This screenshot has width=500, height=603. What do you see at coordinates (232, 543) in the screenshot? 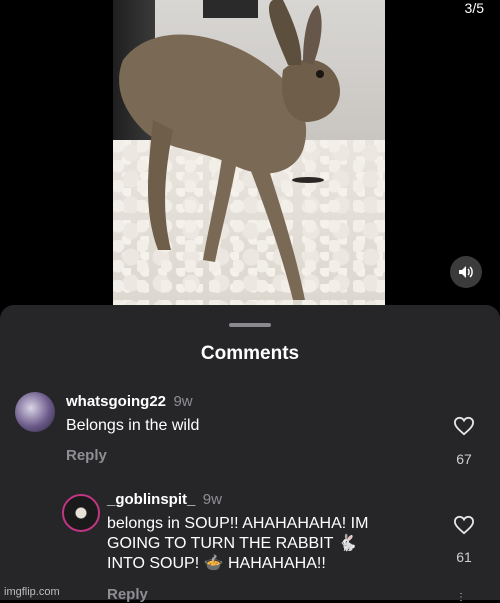
I see `comment-text-line-2: GOING TO TURN THE RABBIT 🐇` at bounding box center [232, 543].